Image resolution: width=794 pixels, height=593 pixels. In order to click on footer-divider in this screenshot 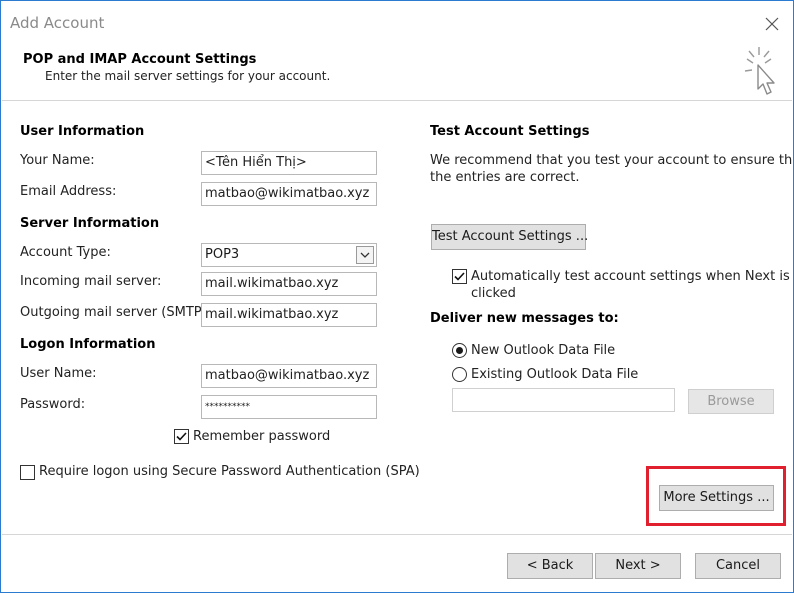, I will do `click(397, 534)`.